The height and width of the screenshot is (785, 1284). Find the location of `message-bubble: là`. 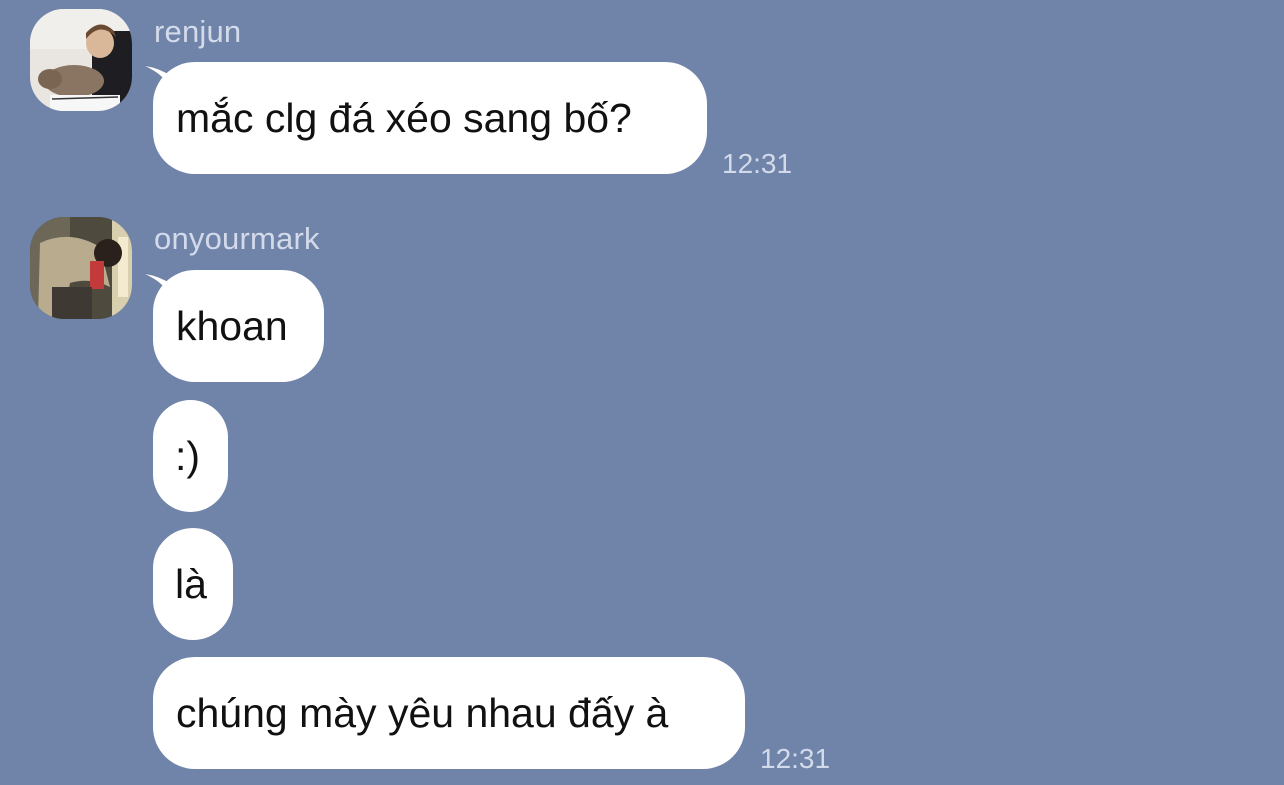

message-bubble: là is located at coordinates (193, 584).